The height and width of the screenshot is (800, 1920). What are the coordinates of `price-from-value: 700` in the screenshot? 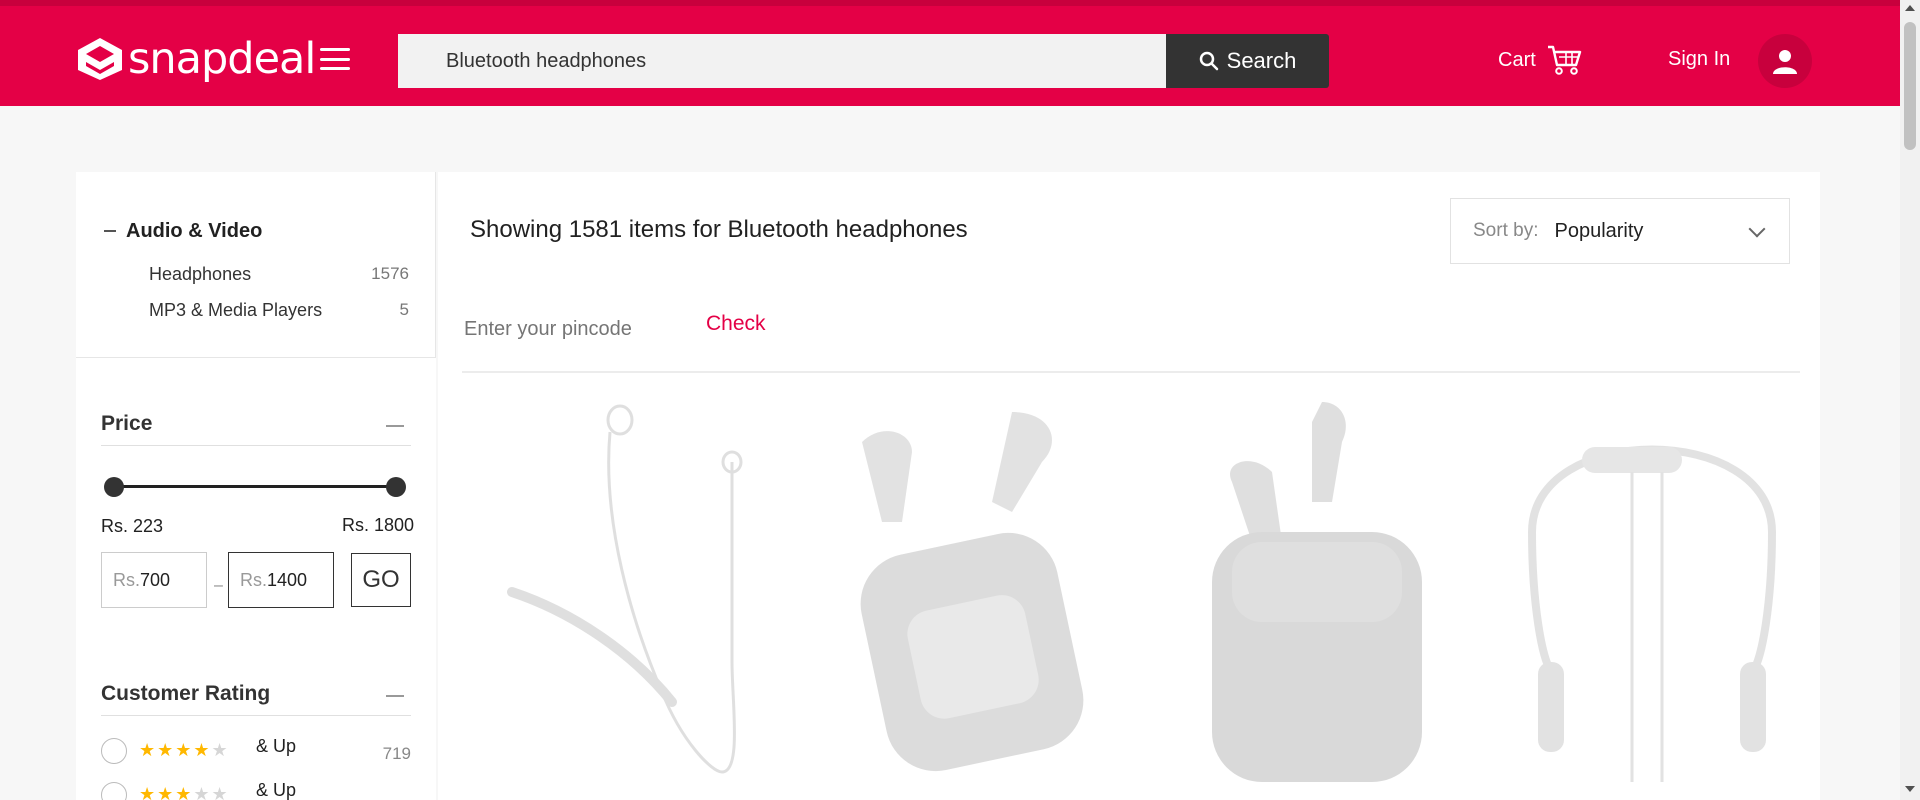 It's located at (155, 579).